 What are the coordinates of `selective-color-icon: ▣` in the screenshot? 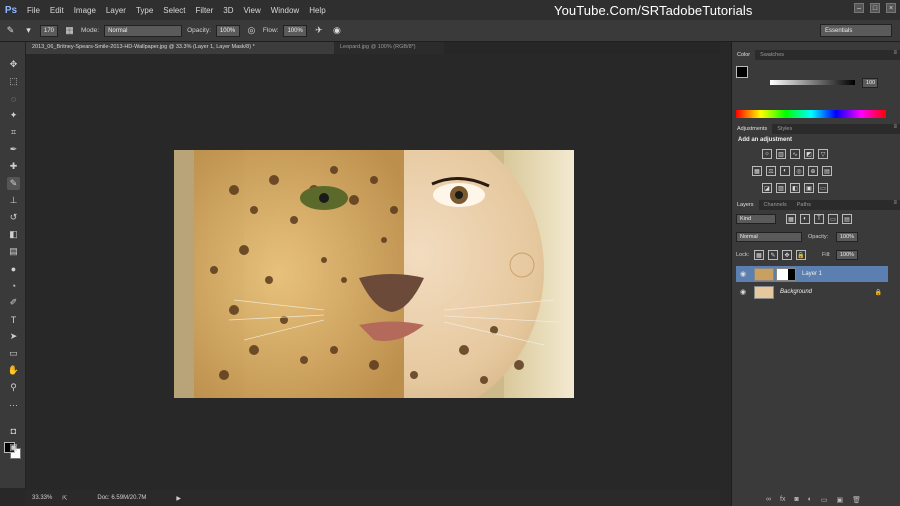 It's located at (809, 188).